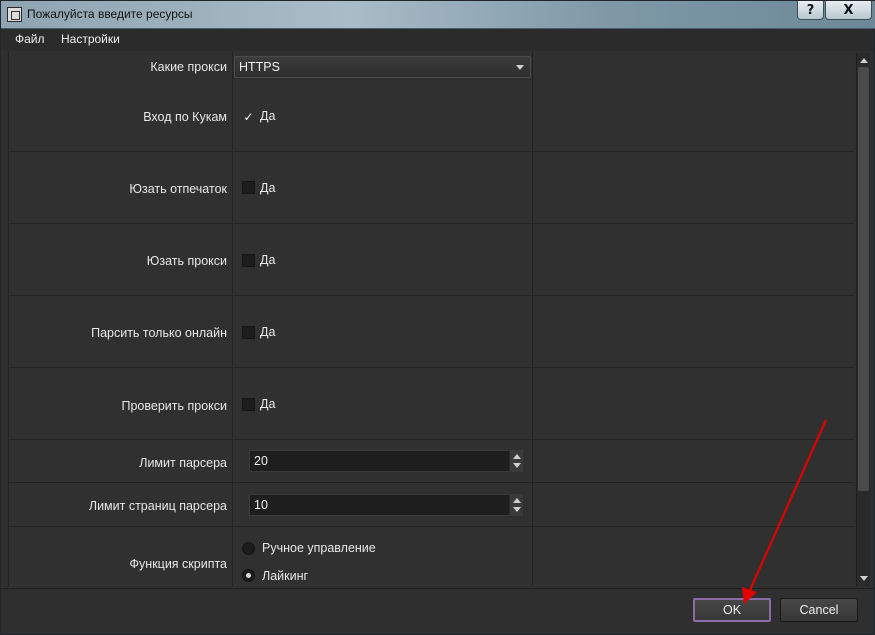 This screenshot has height=635, width=875. Describe the element at coordinates (157, 506) in the screenshot. I see `parser-page-limit-label: Лимит страниц парсера` at that location.